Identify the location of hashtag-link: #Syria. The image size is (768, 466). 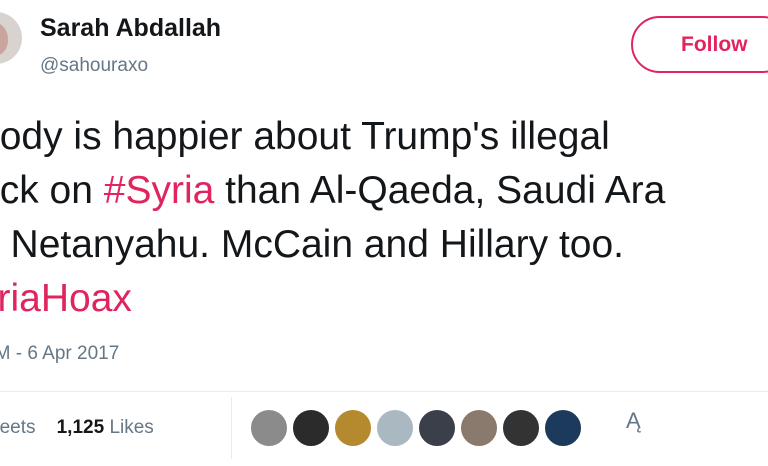
(159, 190).